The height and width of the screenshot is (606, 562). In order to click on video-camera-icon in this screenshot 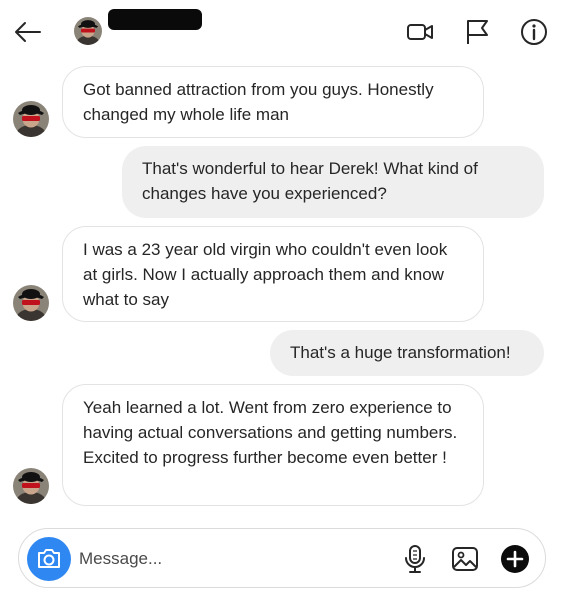, I will do `click(420, 32)`.